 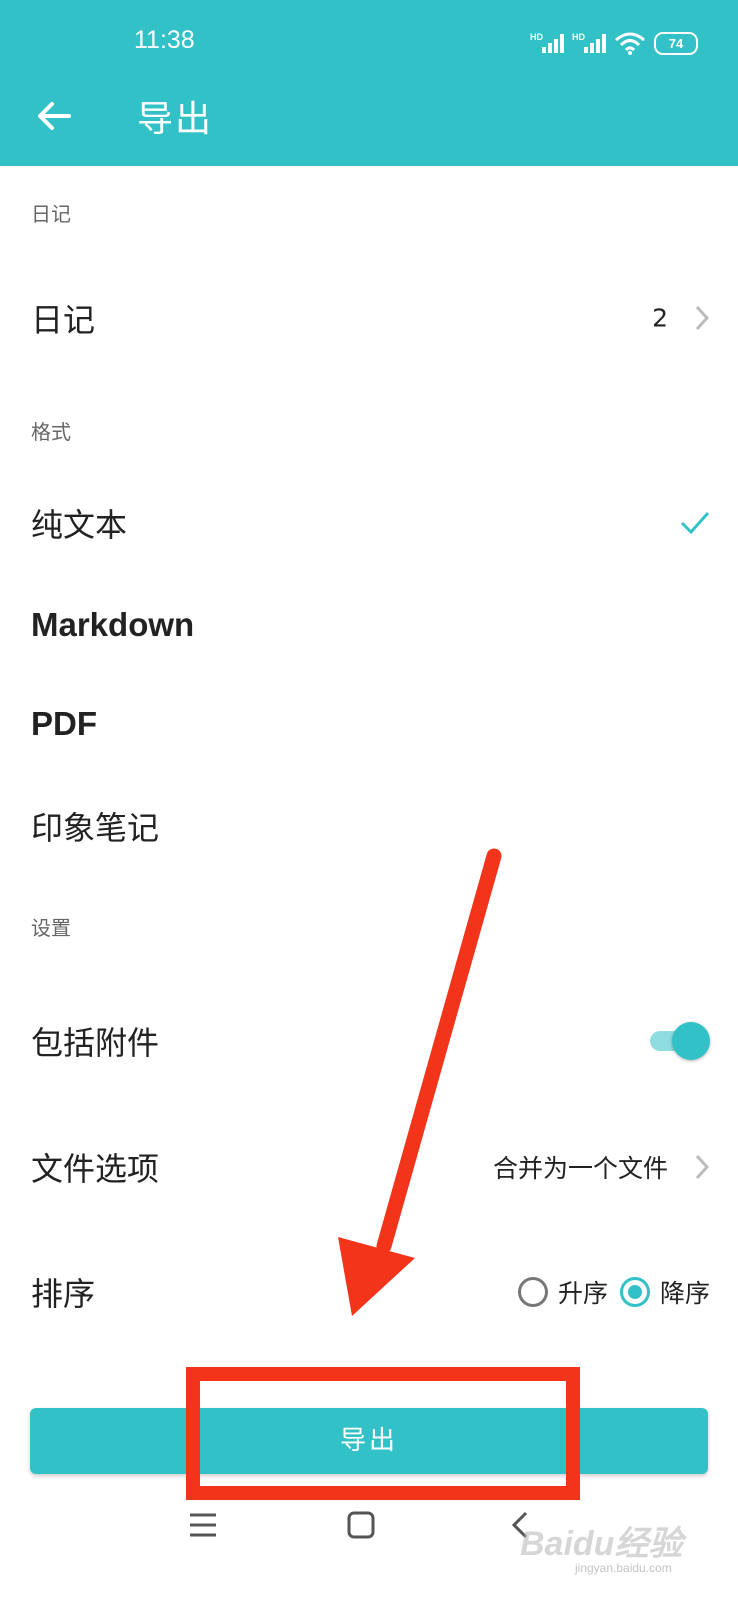 What do you see at coordinates (95, 1169) in the screenshot?
I see `file-option-label: 文件选项` at bounding box center [95, 1169].